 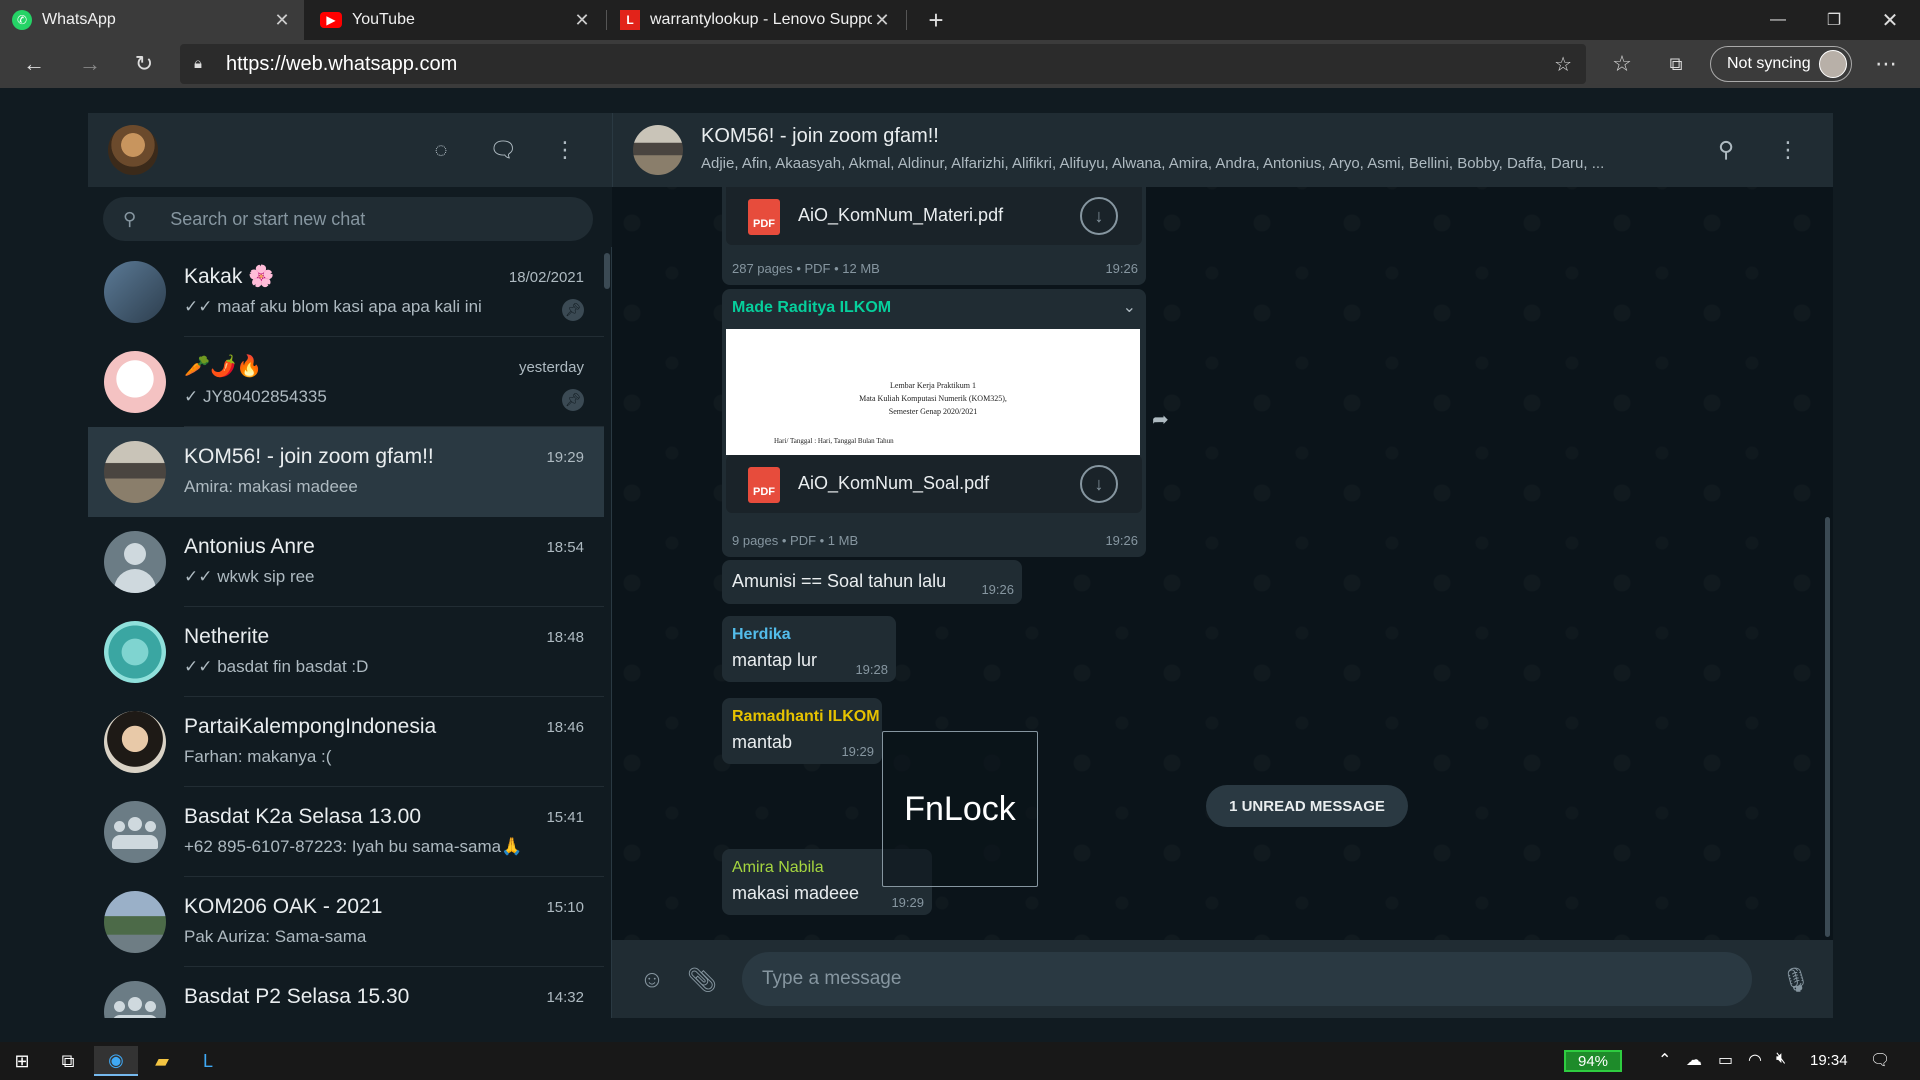 What do you see at coordinates (761, 634) in the screenshot?
I see `sender-name: Herdika` at bounding box center [761, 634].